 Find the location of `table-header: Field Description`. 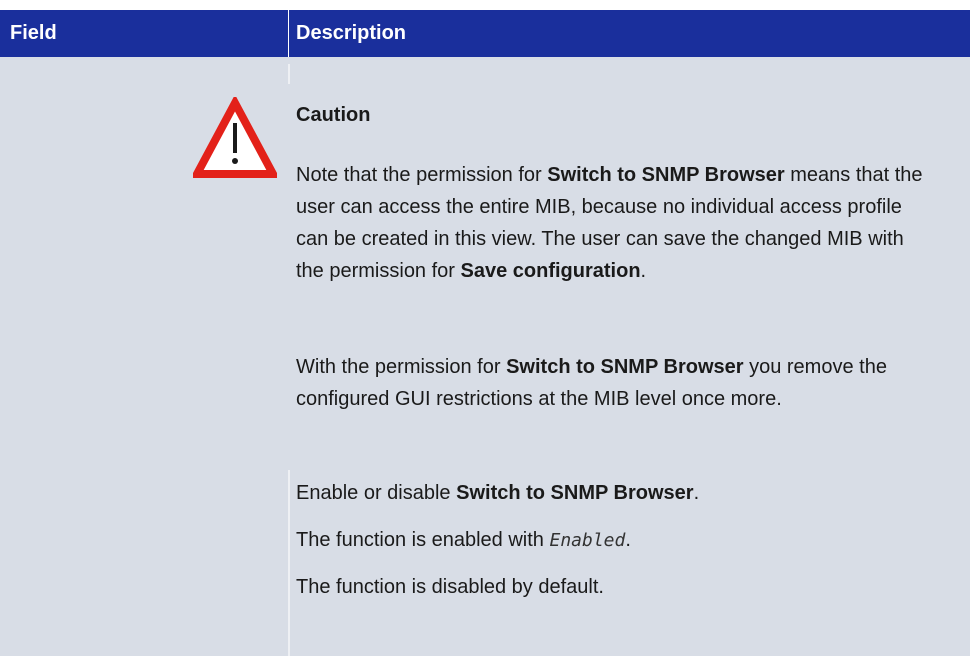

table-header: Field Description is located at coordinates (485, 33).